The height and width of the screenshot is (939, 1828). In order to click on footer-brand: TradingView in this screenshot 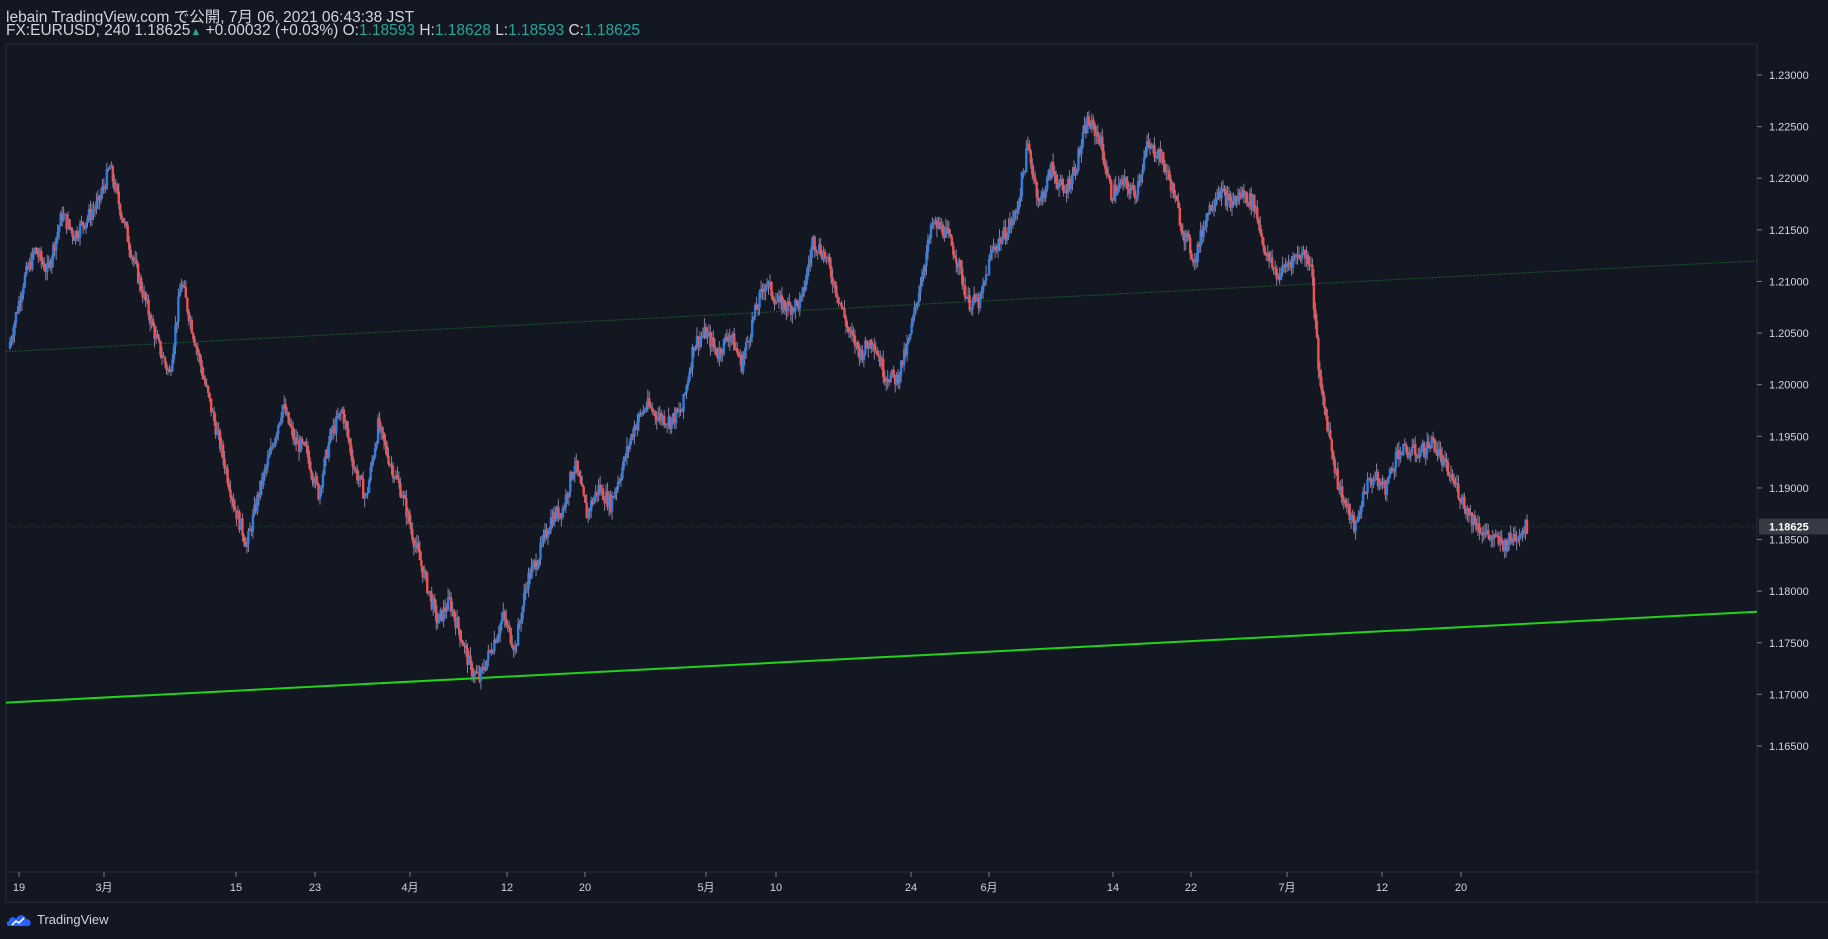, I will do `click(73, 919)`.